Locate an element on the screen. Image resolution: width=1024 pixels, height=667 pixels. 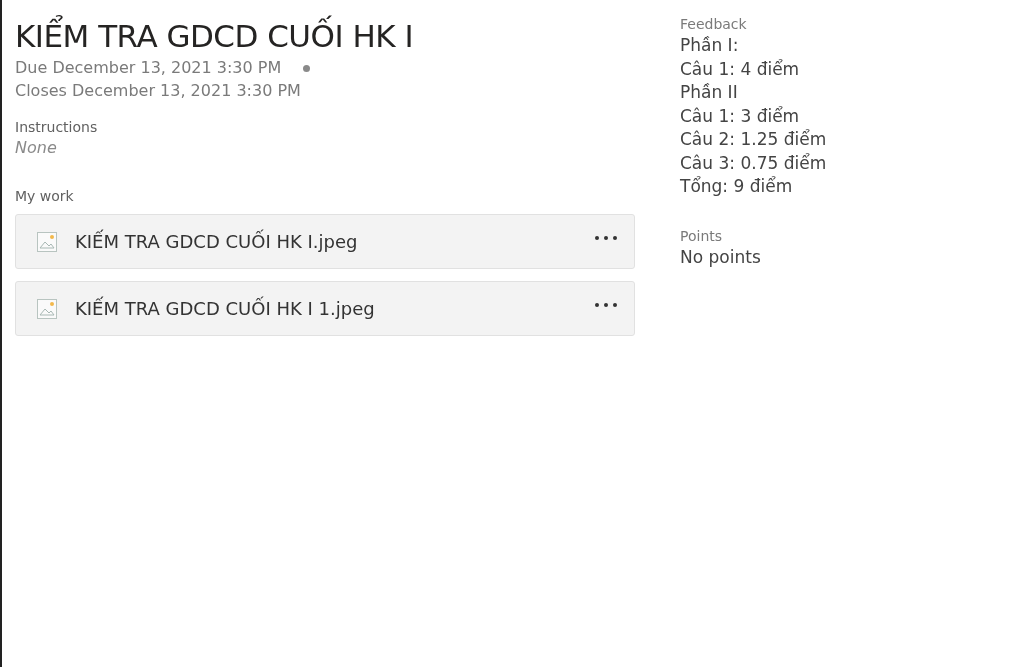
file-card: KIẾM TRA GDCD CUỐI HK I.jpeg is located at coordinates (325, 241).